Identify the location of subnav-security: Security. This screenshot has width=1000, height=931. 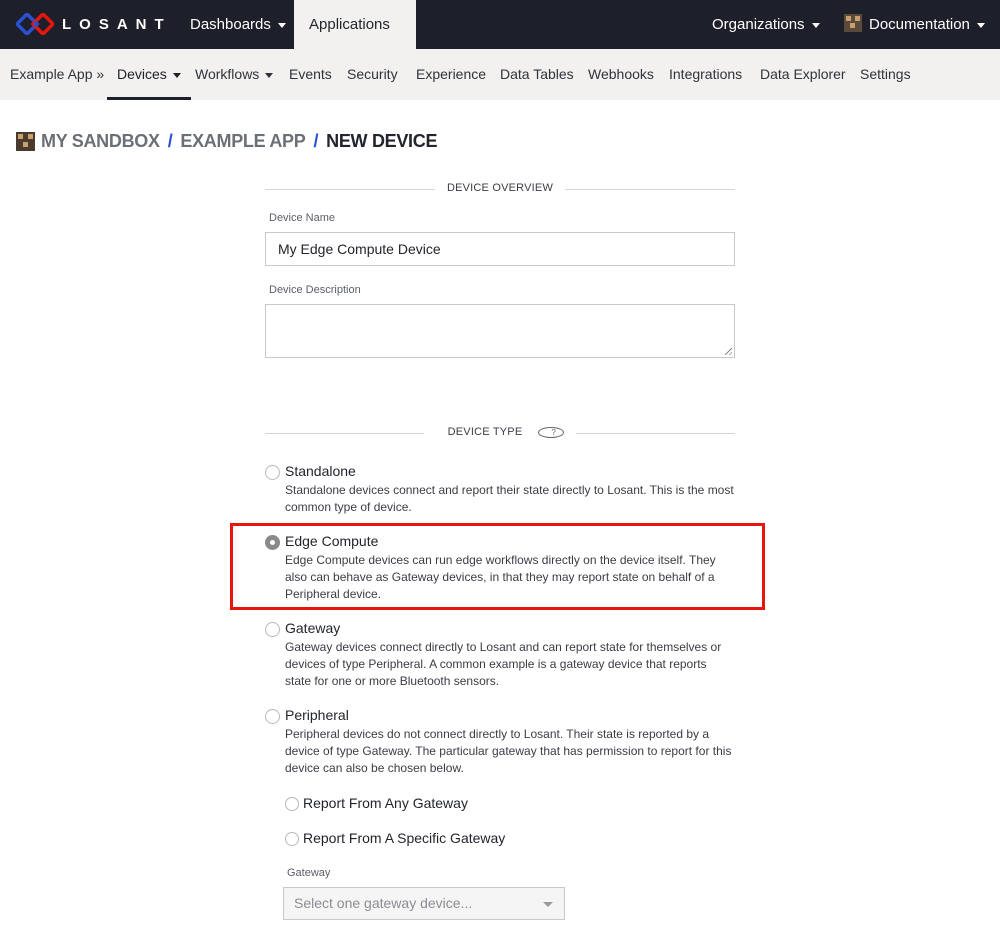
(372, 74).